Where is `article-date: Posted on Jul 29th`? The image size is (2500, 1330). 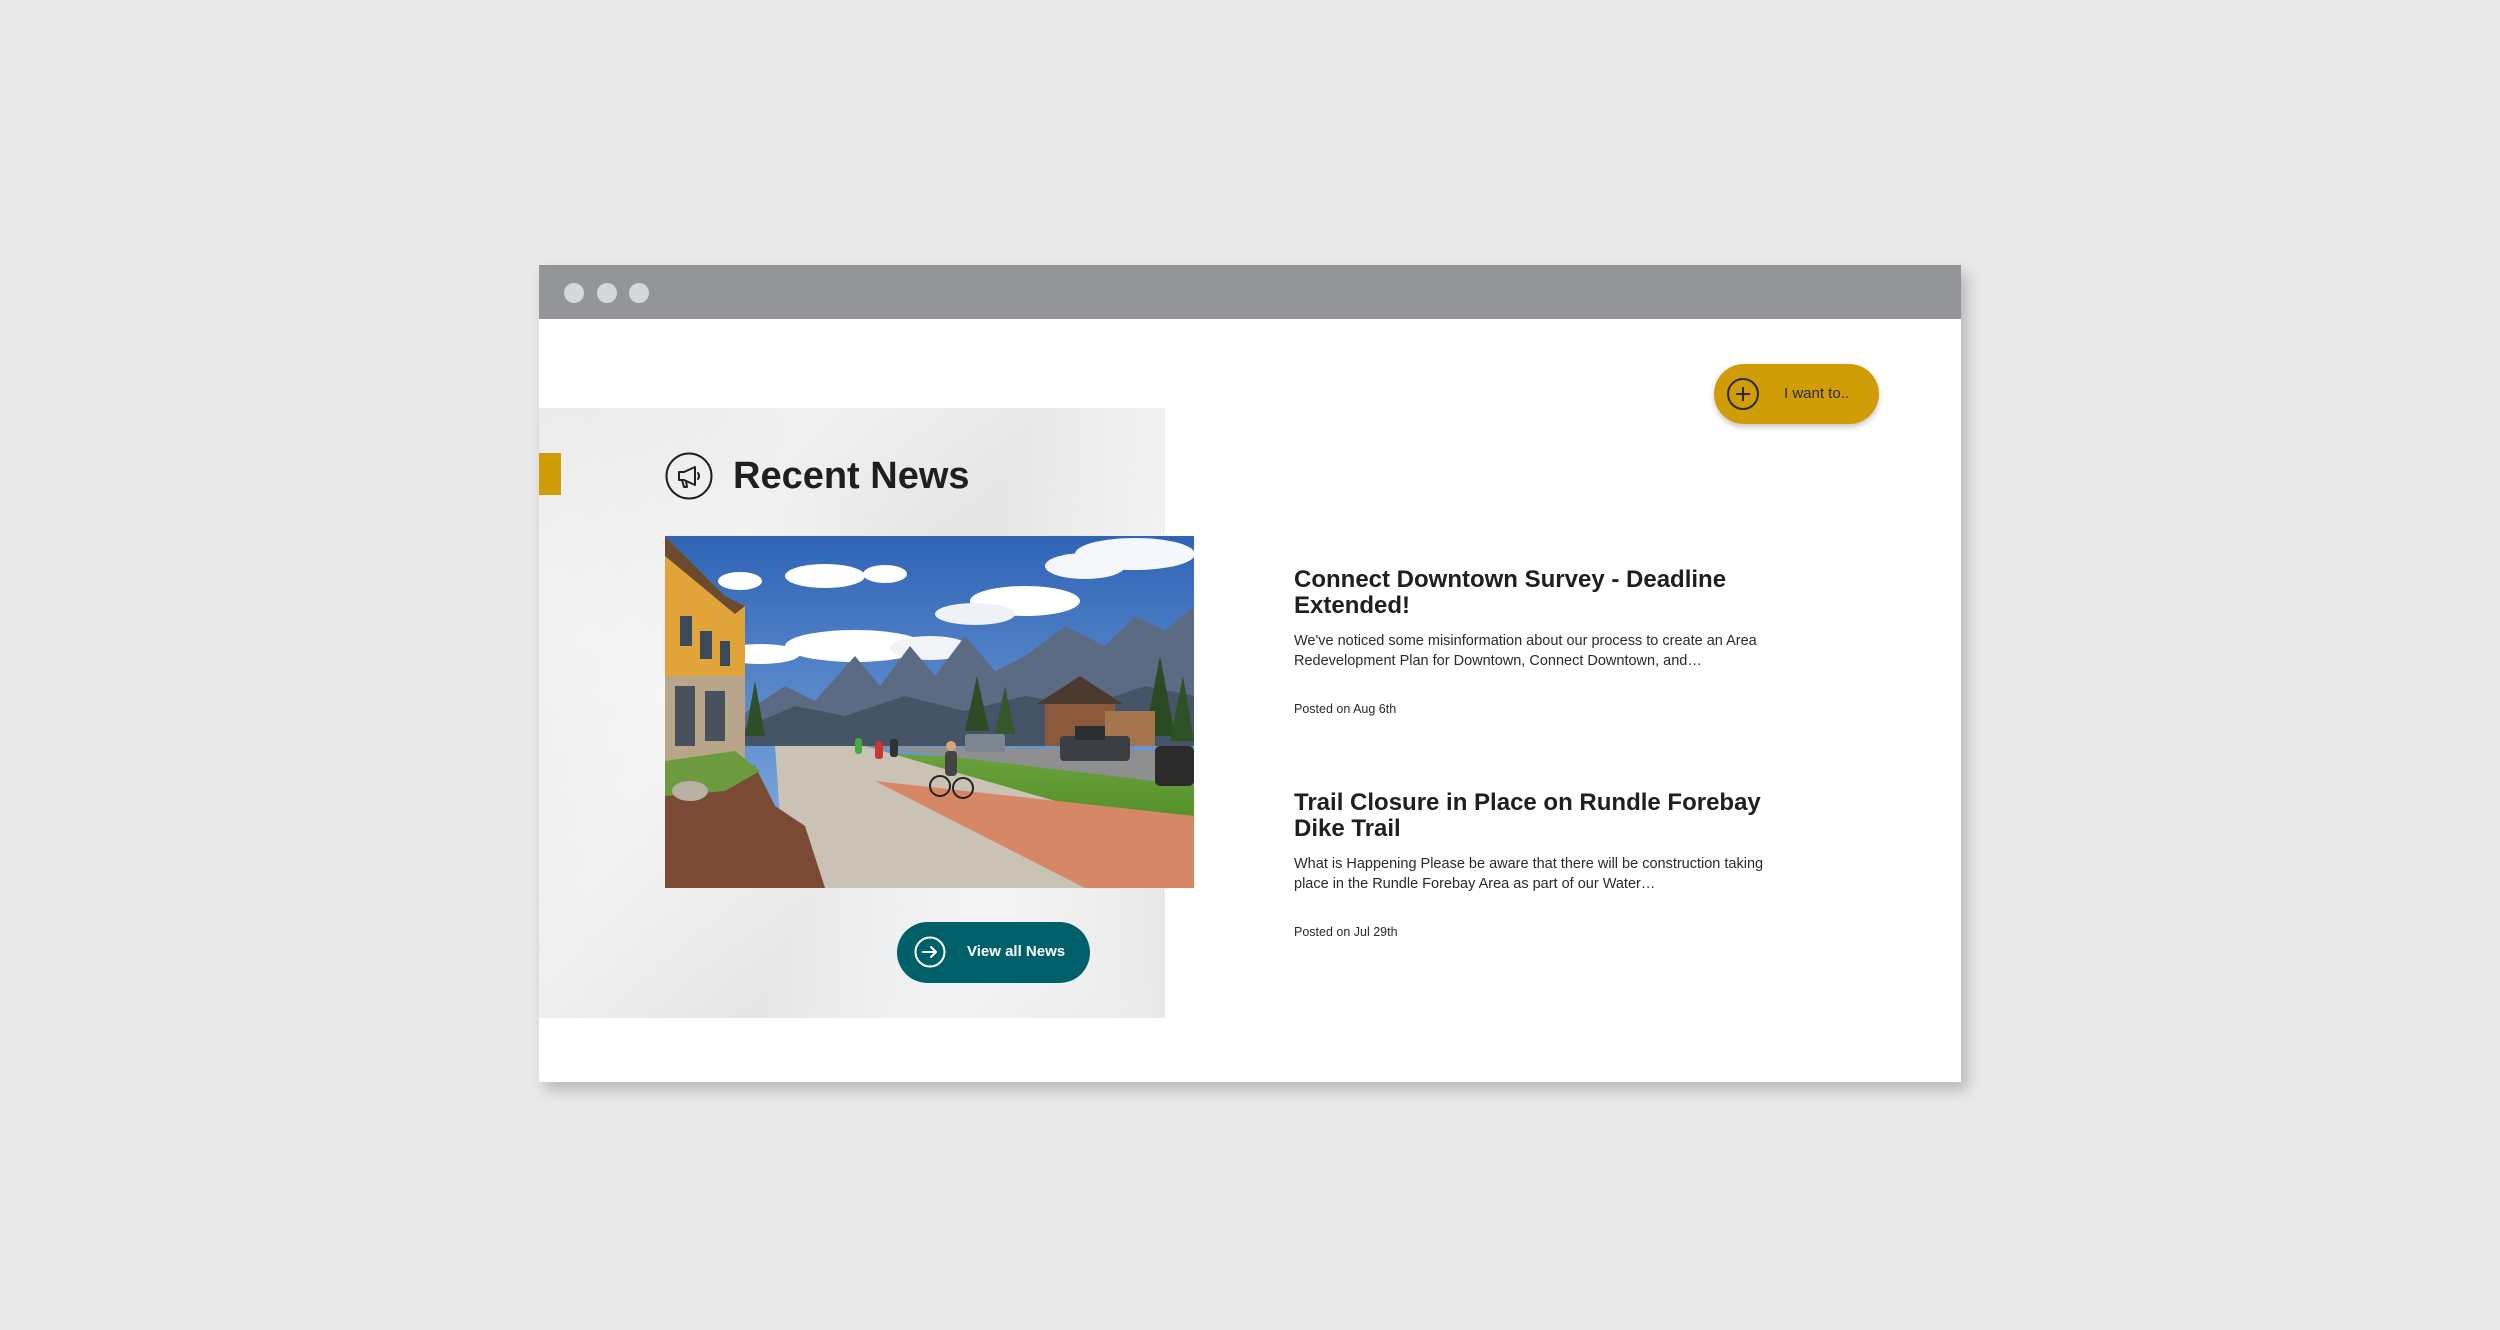 article-date: Posted on Jul 29th is located at coordinates (1346, 932).